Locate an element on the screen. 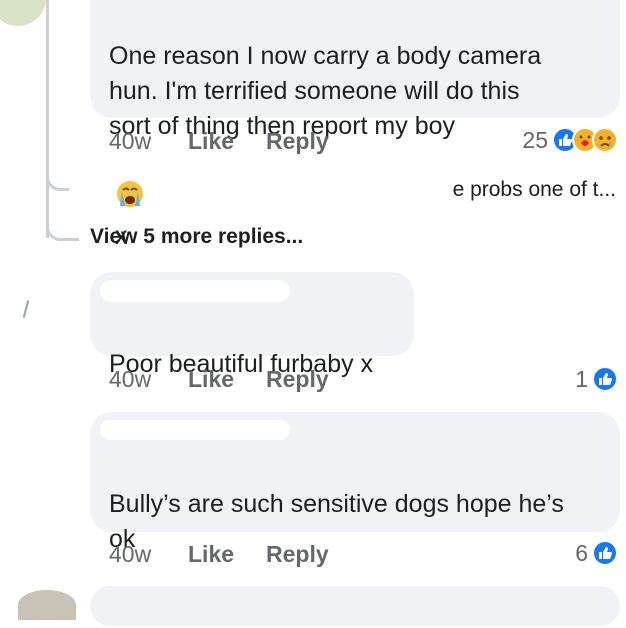 This screenshot has height=628, width=626. reactions-summary: 6 is located at coordinates (596, 553).